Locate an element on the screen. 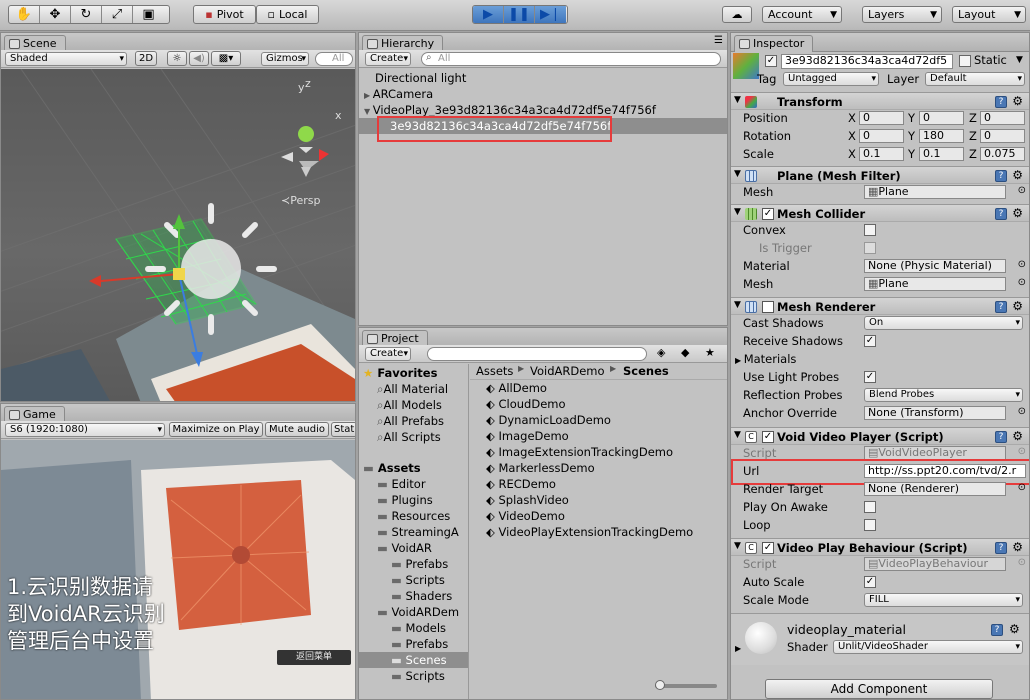  breadcrumb-item: Assets is located at coordinates (494, 371).